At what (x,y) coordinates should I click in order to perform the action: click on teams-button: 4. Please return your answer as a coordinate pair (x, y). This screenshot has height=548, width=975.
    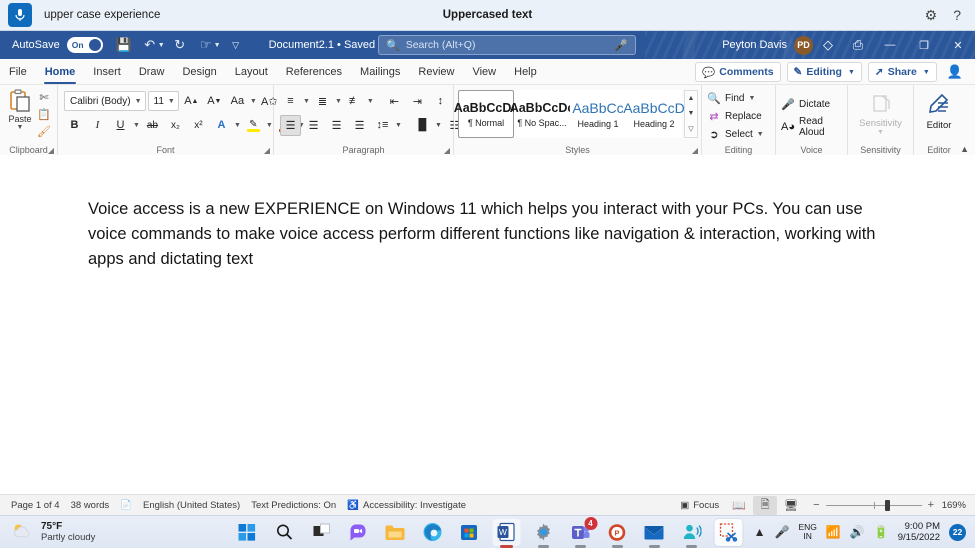
    Looking at the image, I should click on (581, 531).